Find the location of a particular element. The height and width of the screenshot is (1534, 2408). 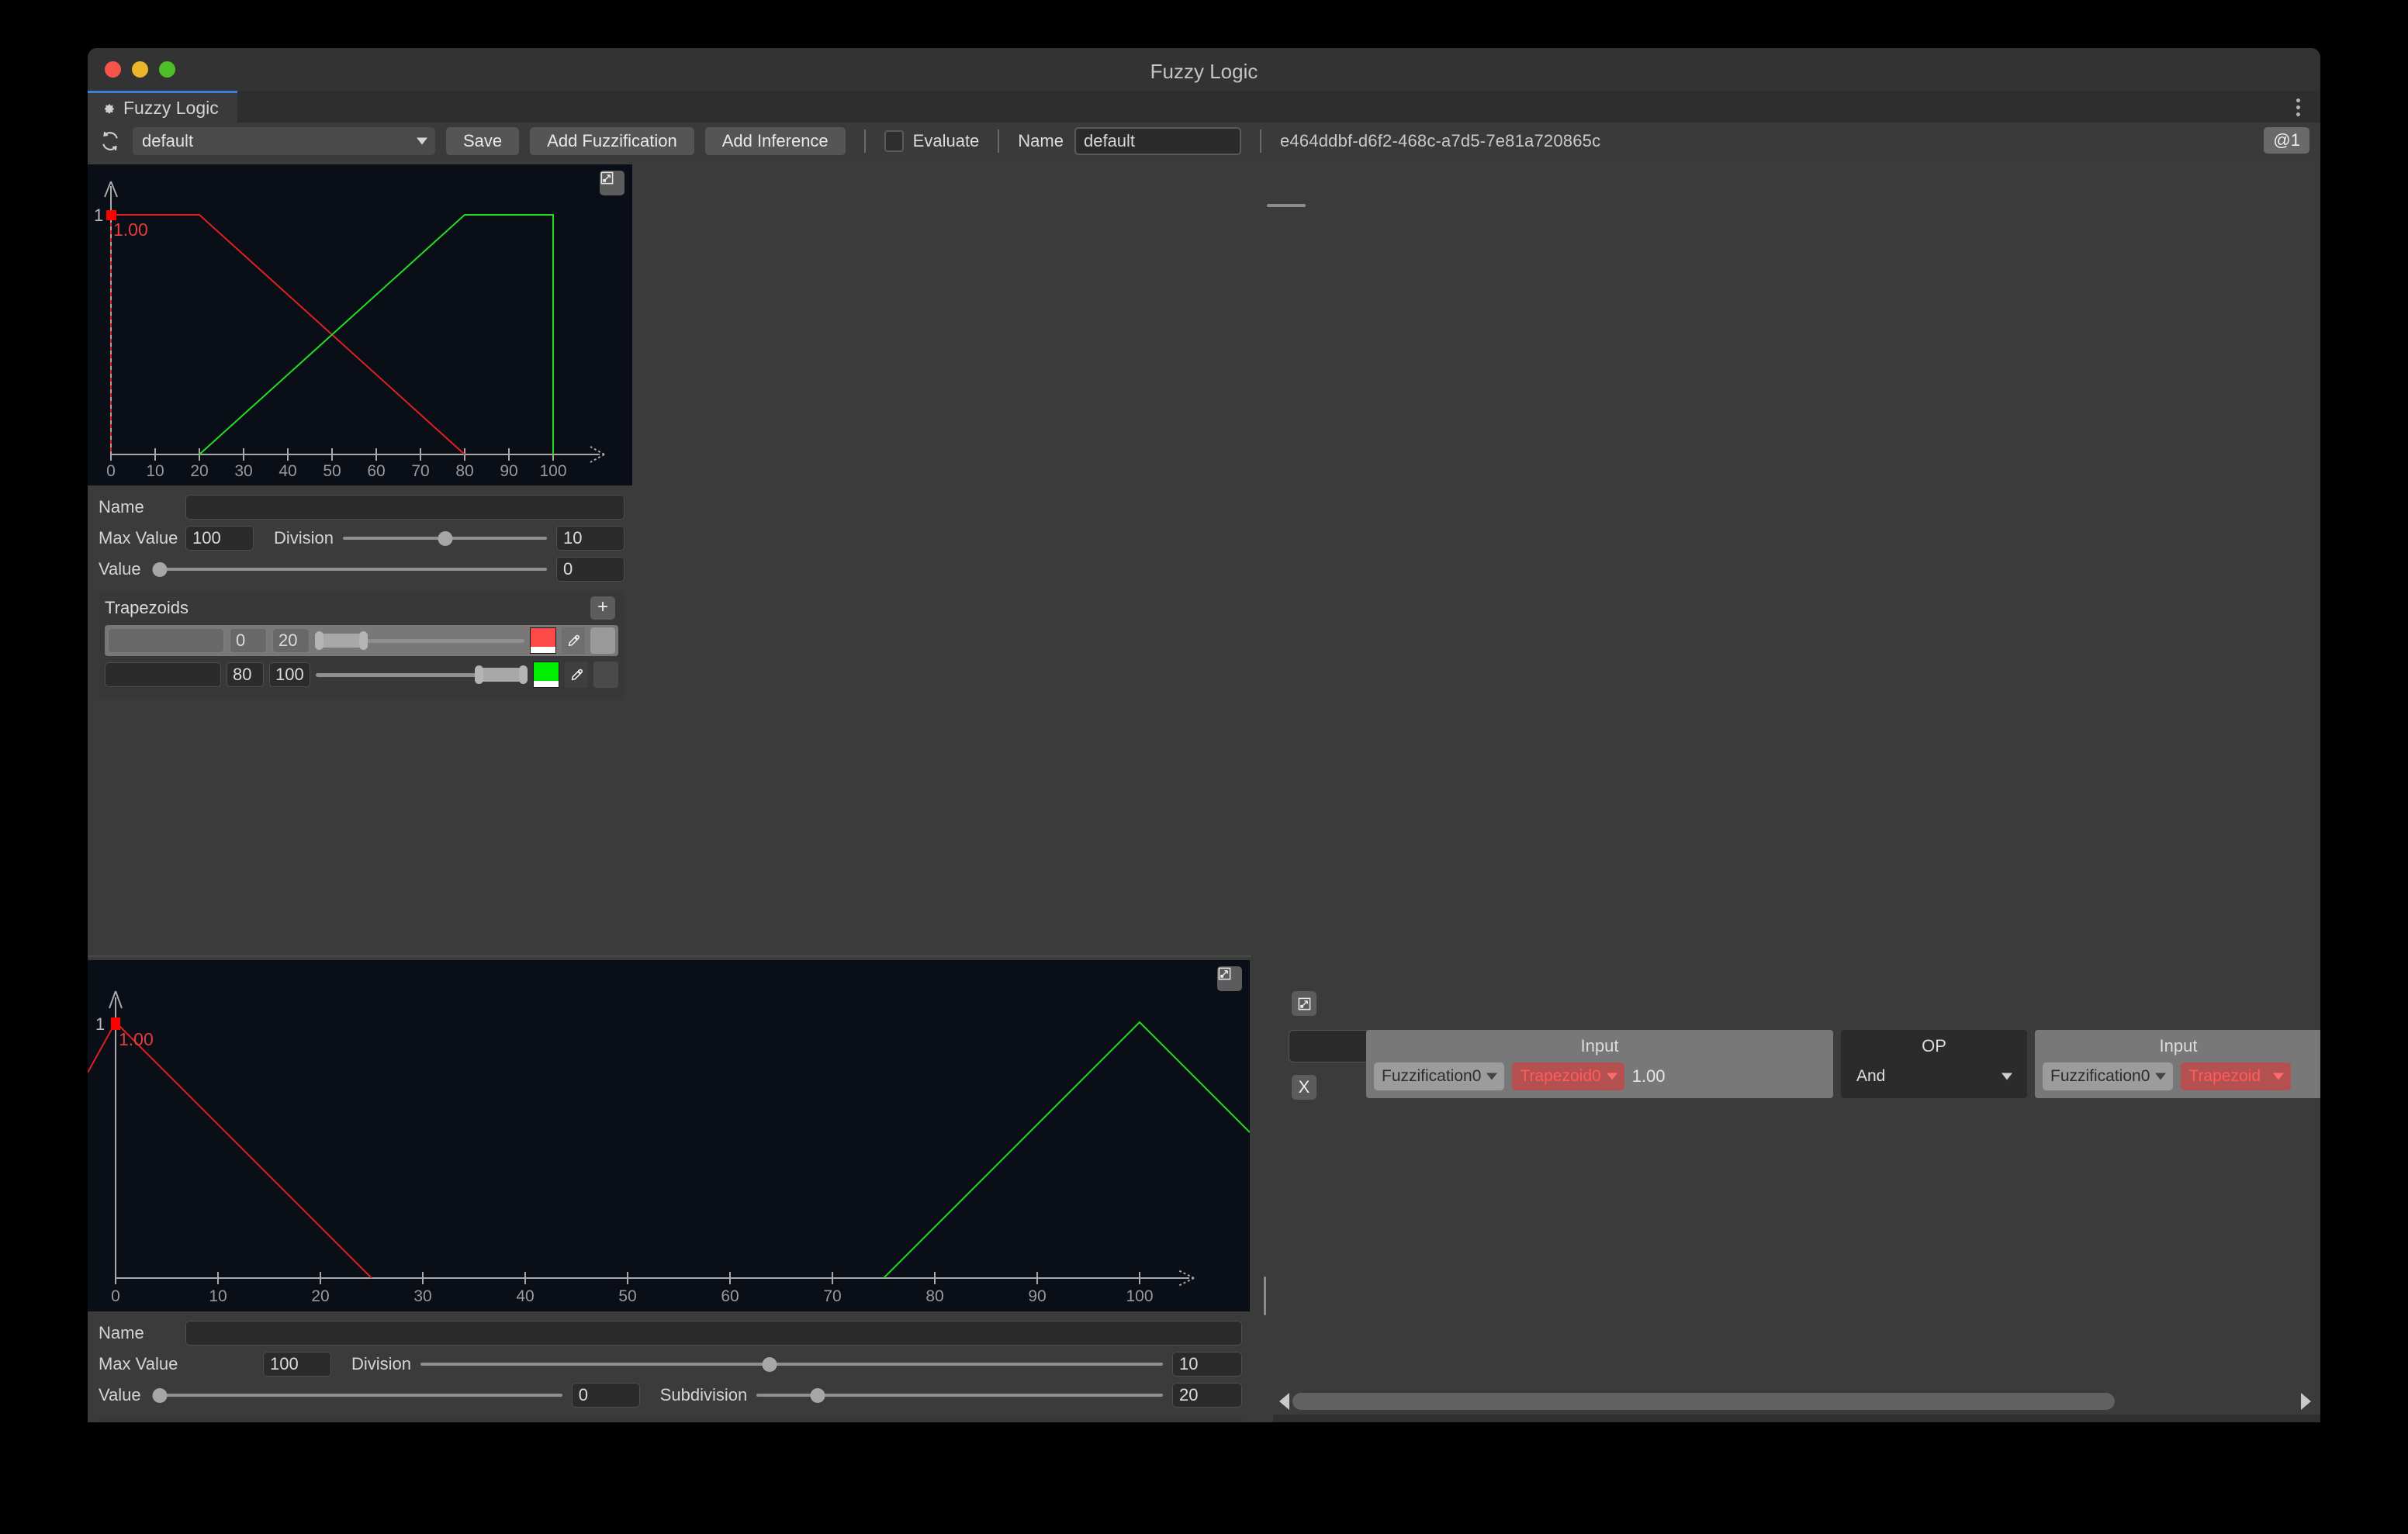

subdivision-input: 20 is located at coordinates (1208, 1395).